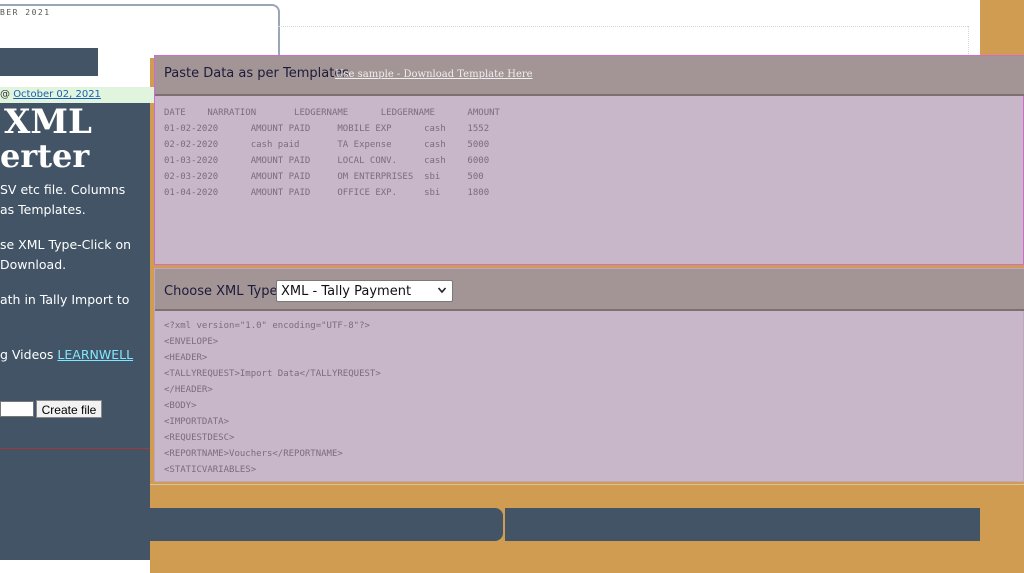 The image size is (1024, 573). I want to click on create-file-button: Create file, so click(69, 409).